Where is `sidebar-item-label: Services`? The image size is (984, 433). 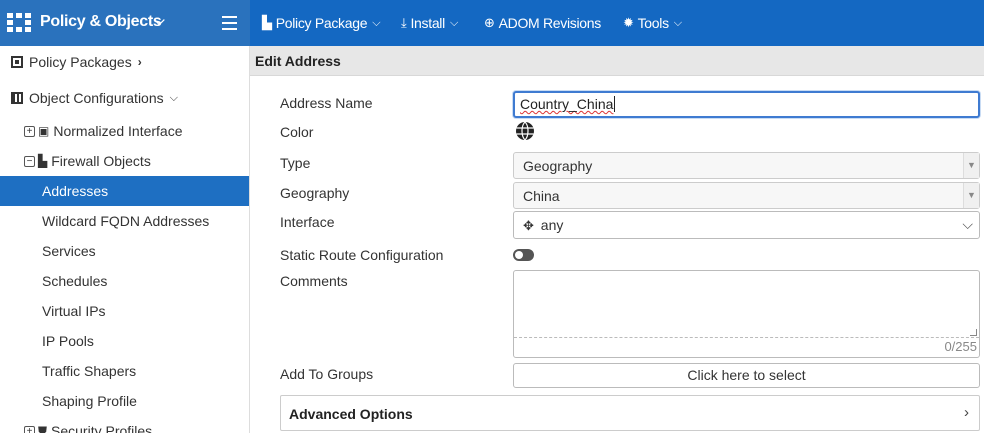
sidebar-item-label: Services is located at coordinates (69, 251).